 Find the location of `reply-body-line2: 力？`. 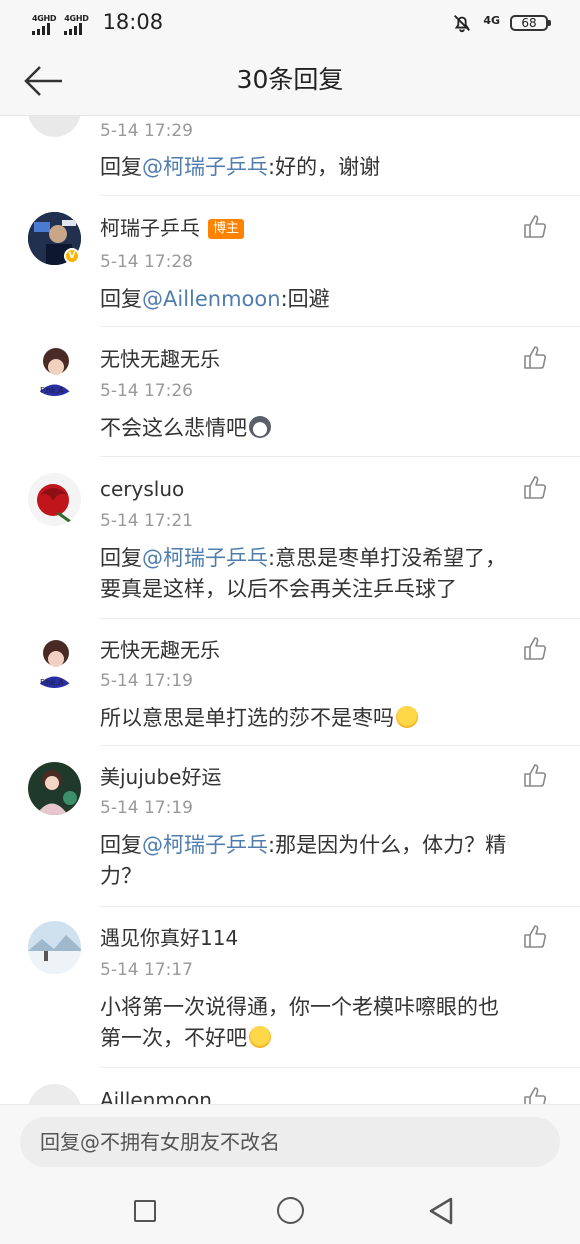

reply-body-line2: 力？ is located at coordinates (121, 876).